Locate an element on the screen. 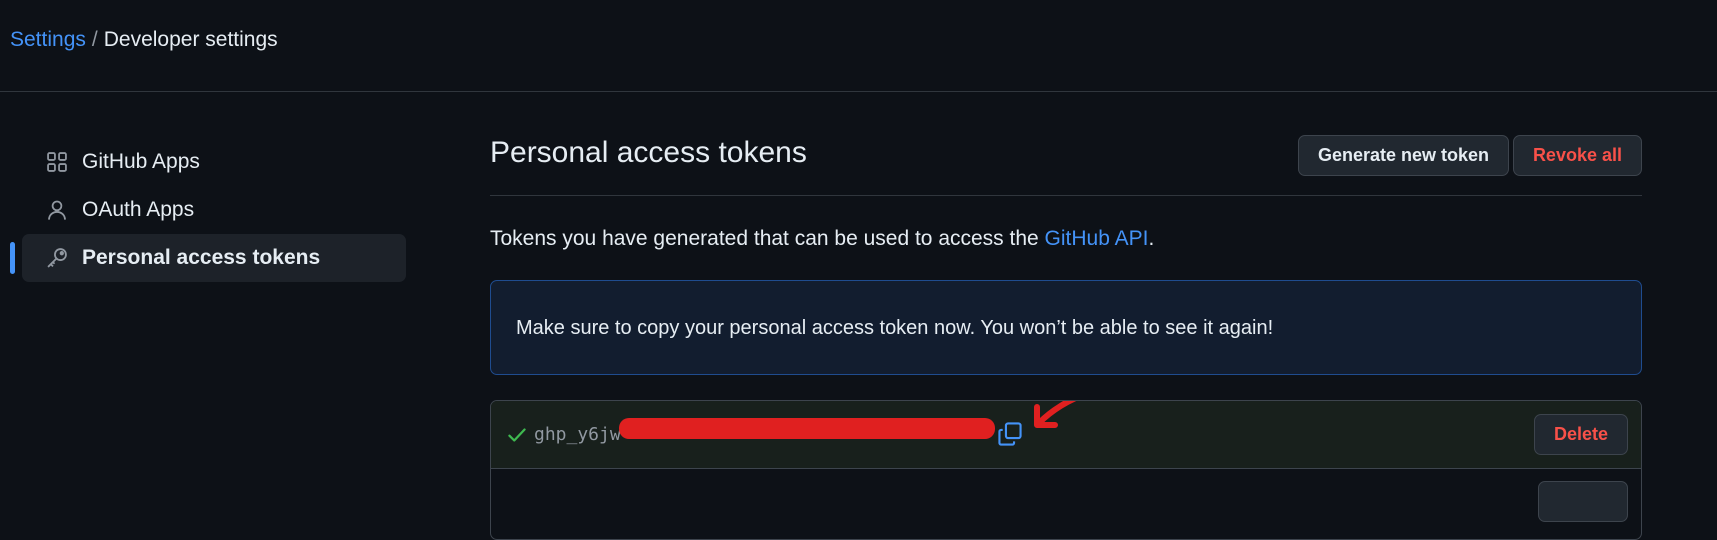 The width and height of the screenshot is (1717, 540). copy-icon is located at coordinates (1010, 434).